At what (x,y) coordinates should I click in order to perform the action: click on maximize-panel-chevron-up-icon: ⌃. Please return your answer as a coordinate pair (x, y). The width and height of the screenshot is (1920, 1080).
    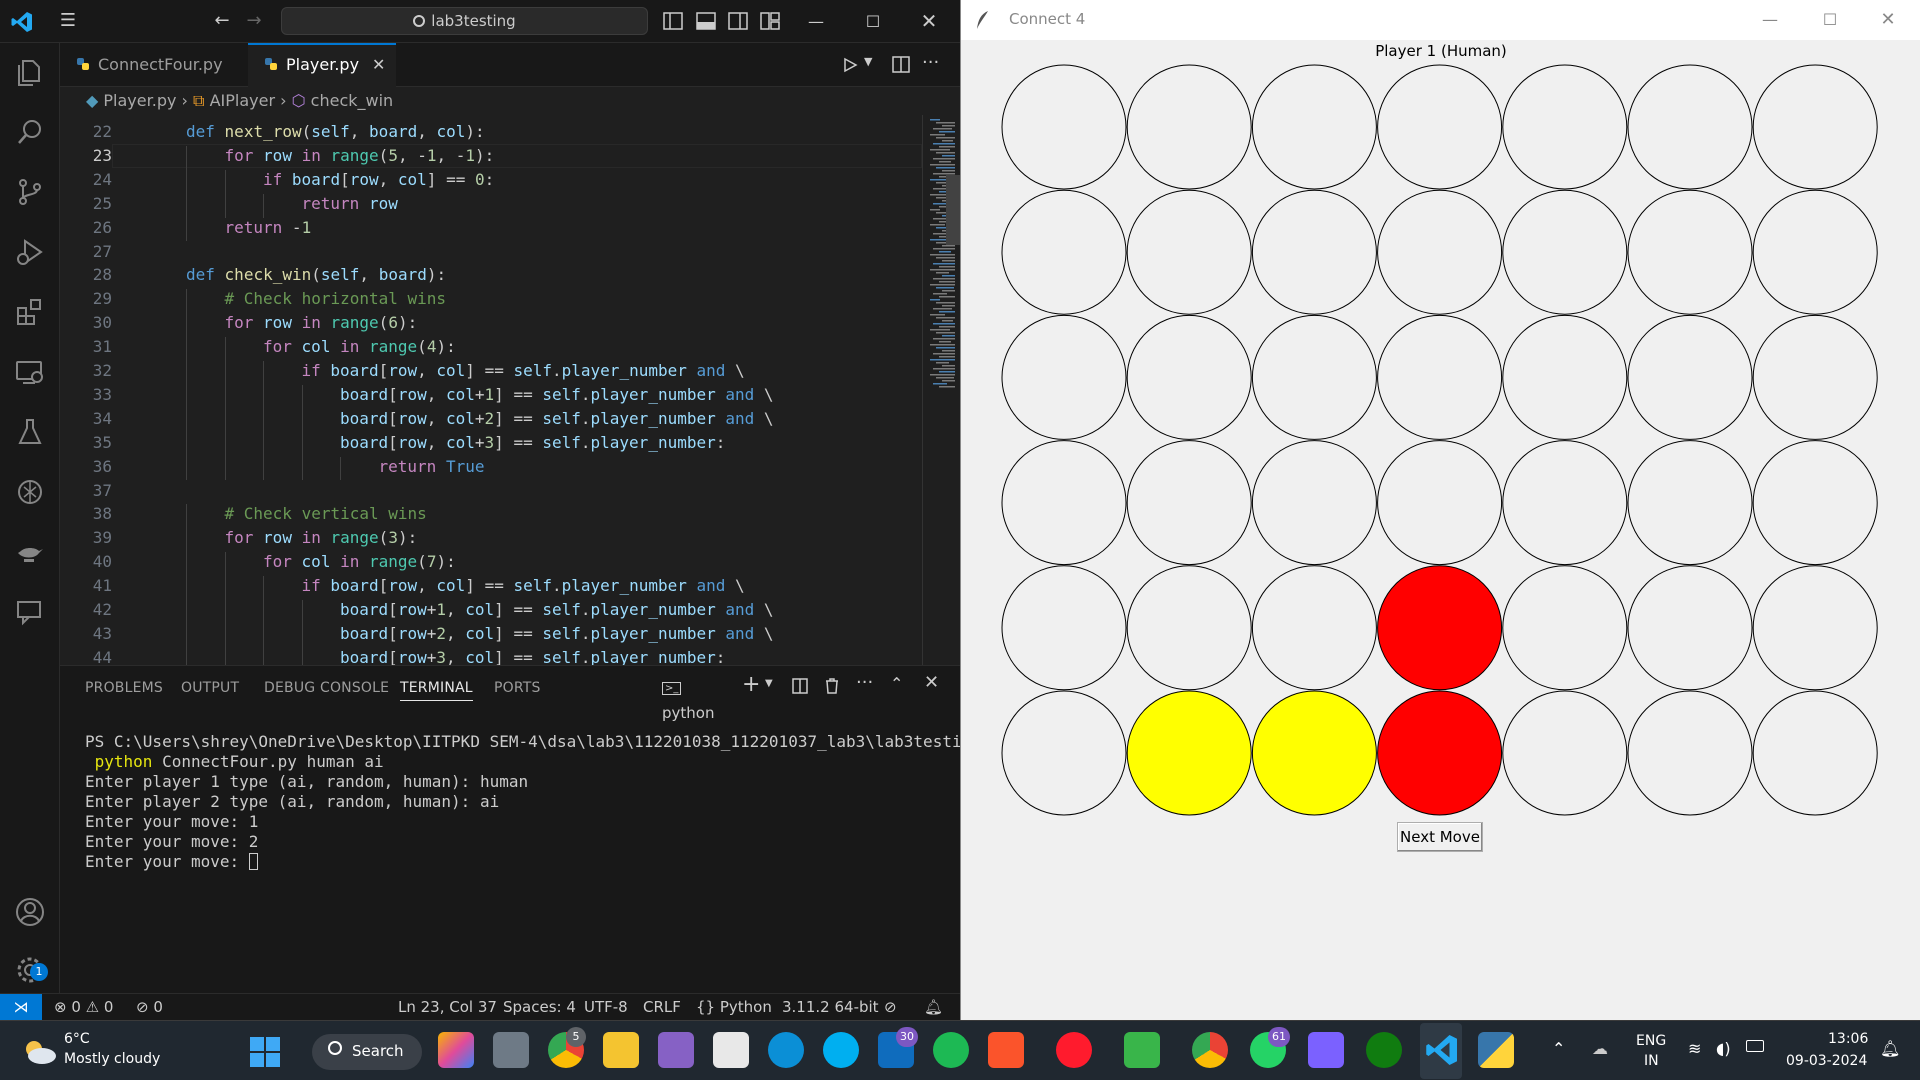
    Looking at the image, I should click on (896, 683).